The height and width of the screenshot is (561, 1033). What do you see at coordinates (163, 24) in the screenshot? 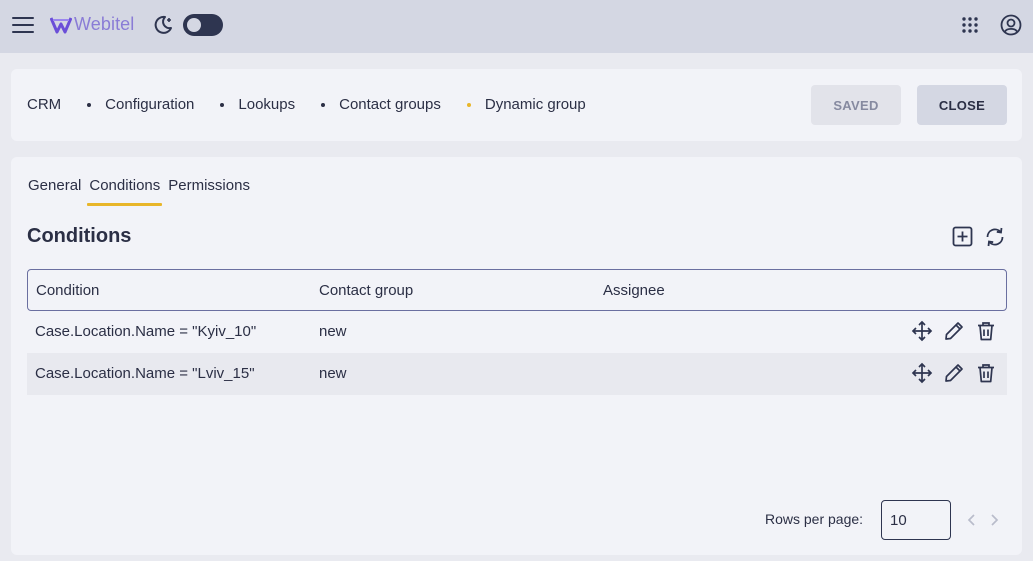
I see `moon-icon` at bounding box center [163, 24].